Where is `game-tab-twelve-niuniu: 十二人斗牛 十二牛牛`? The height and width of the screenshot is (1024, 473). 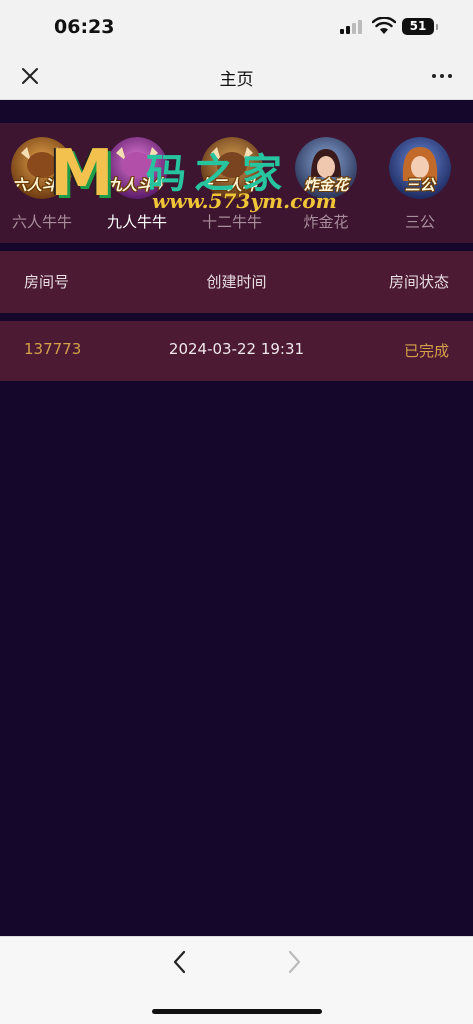 game-tab-twelve-niuniu: 十二人斗牛 十二牛牛 is located at coordinates (232, 187).